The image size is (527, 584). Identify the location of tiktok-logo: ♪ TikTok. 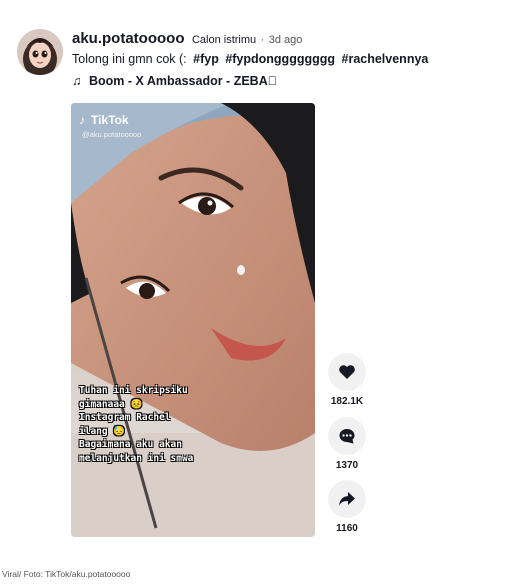
(104, 120).